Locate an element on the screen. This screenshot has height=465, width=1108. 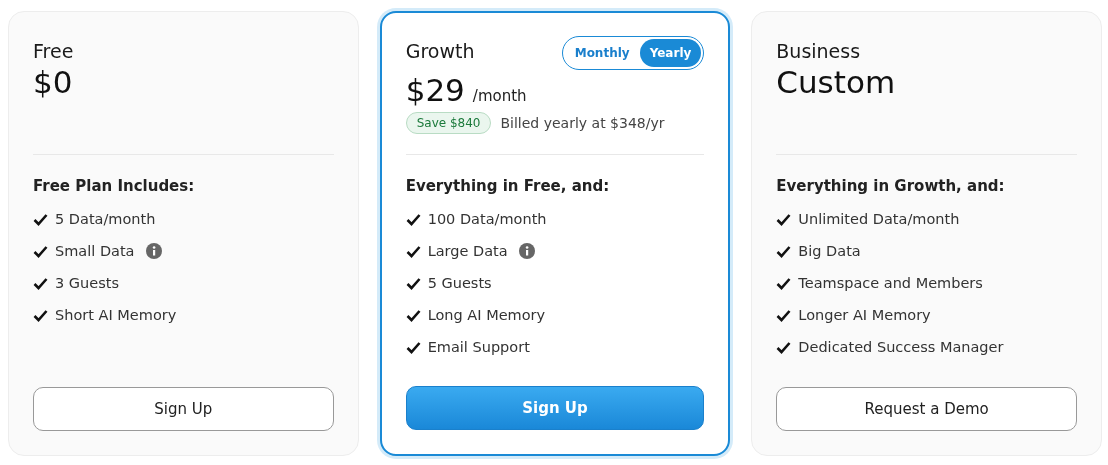
feature-text: Dedicated Success Manager is located at coordinates (901, 347).